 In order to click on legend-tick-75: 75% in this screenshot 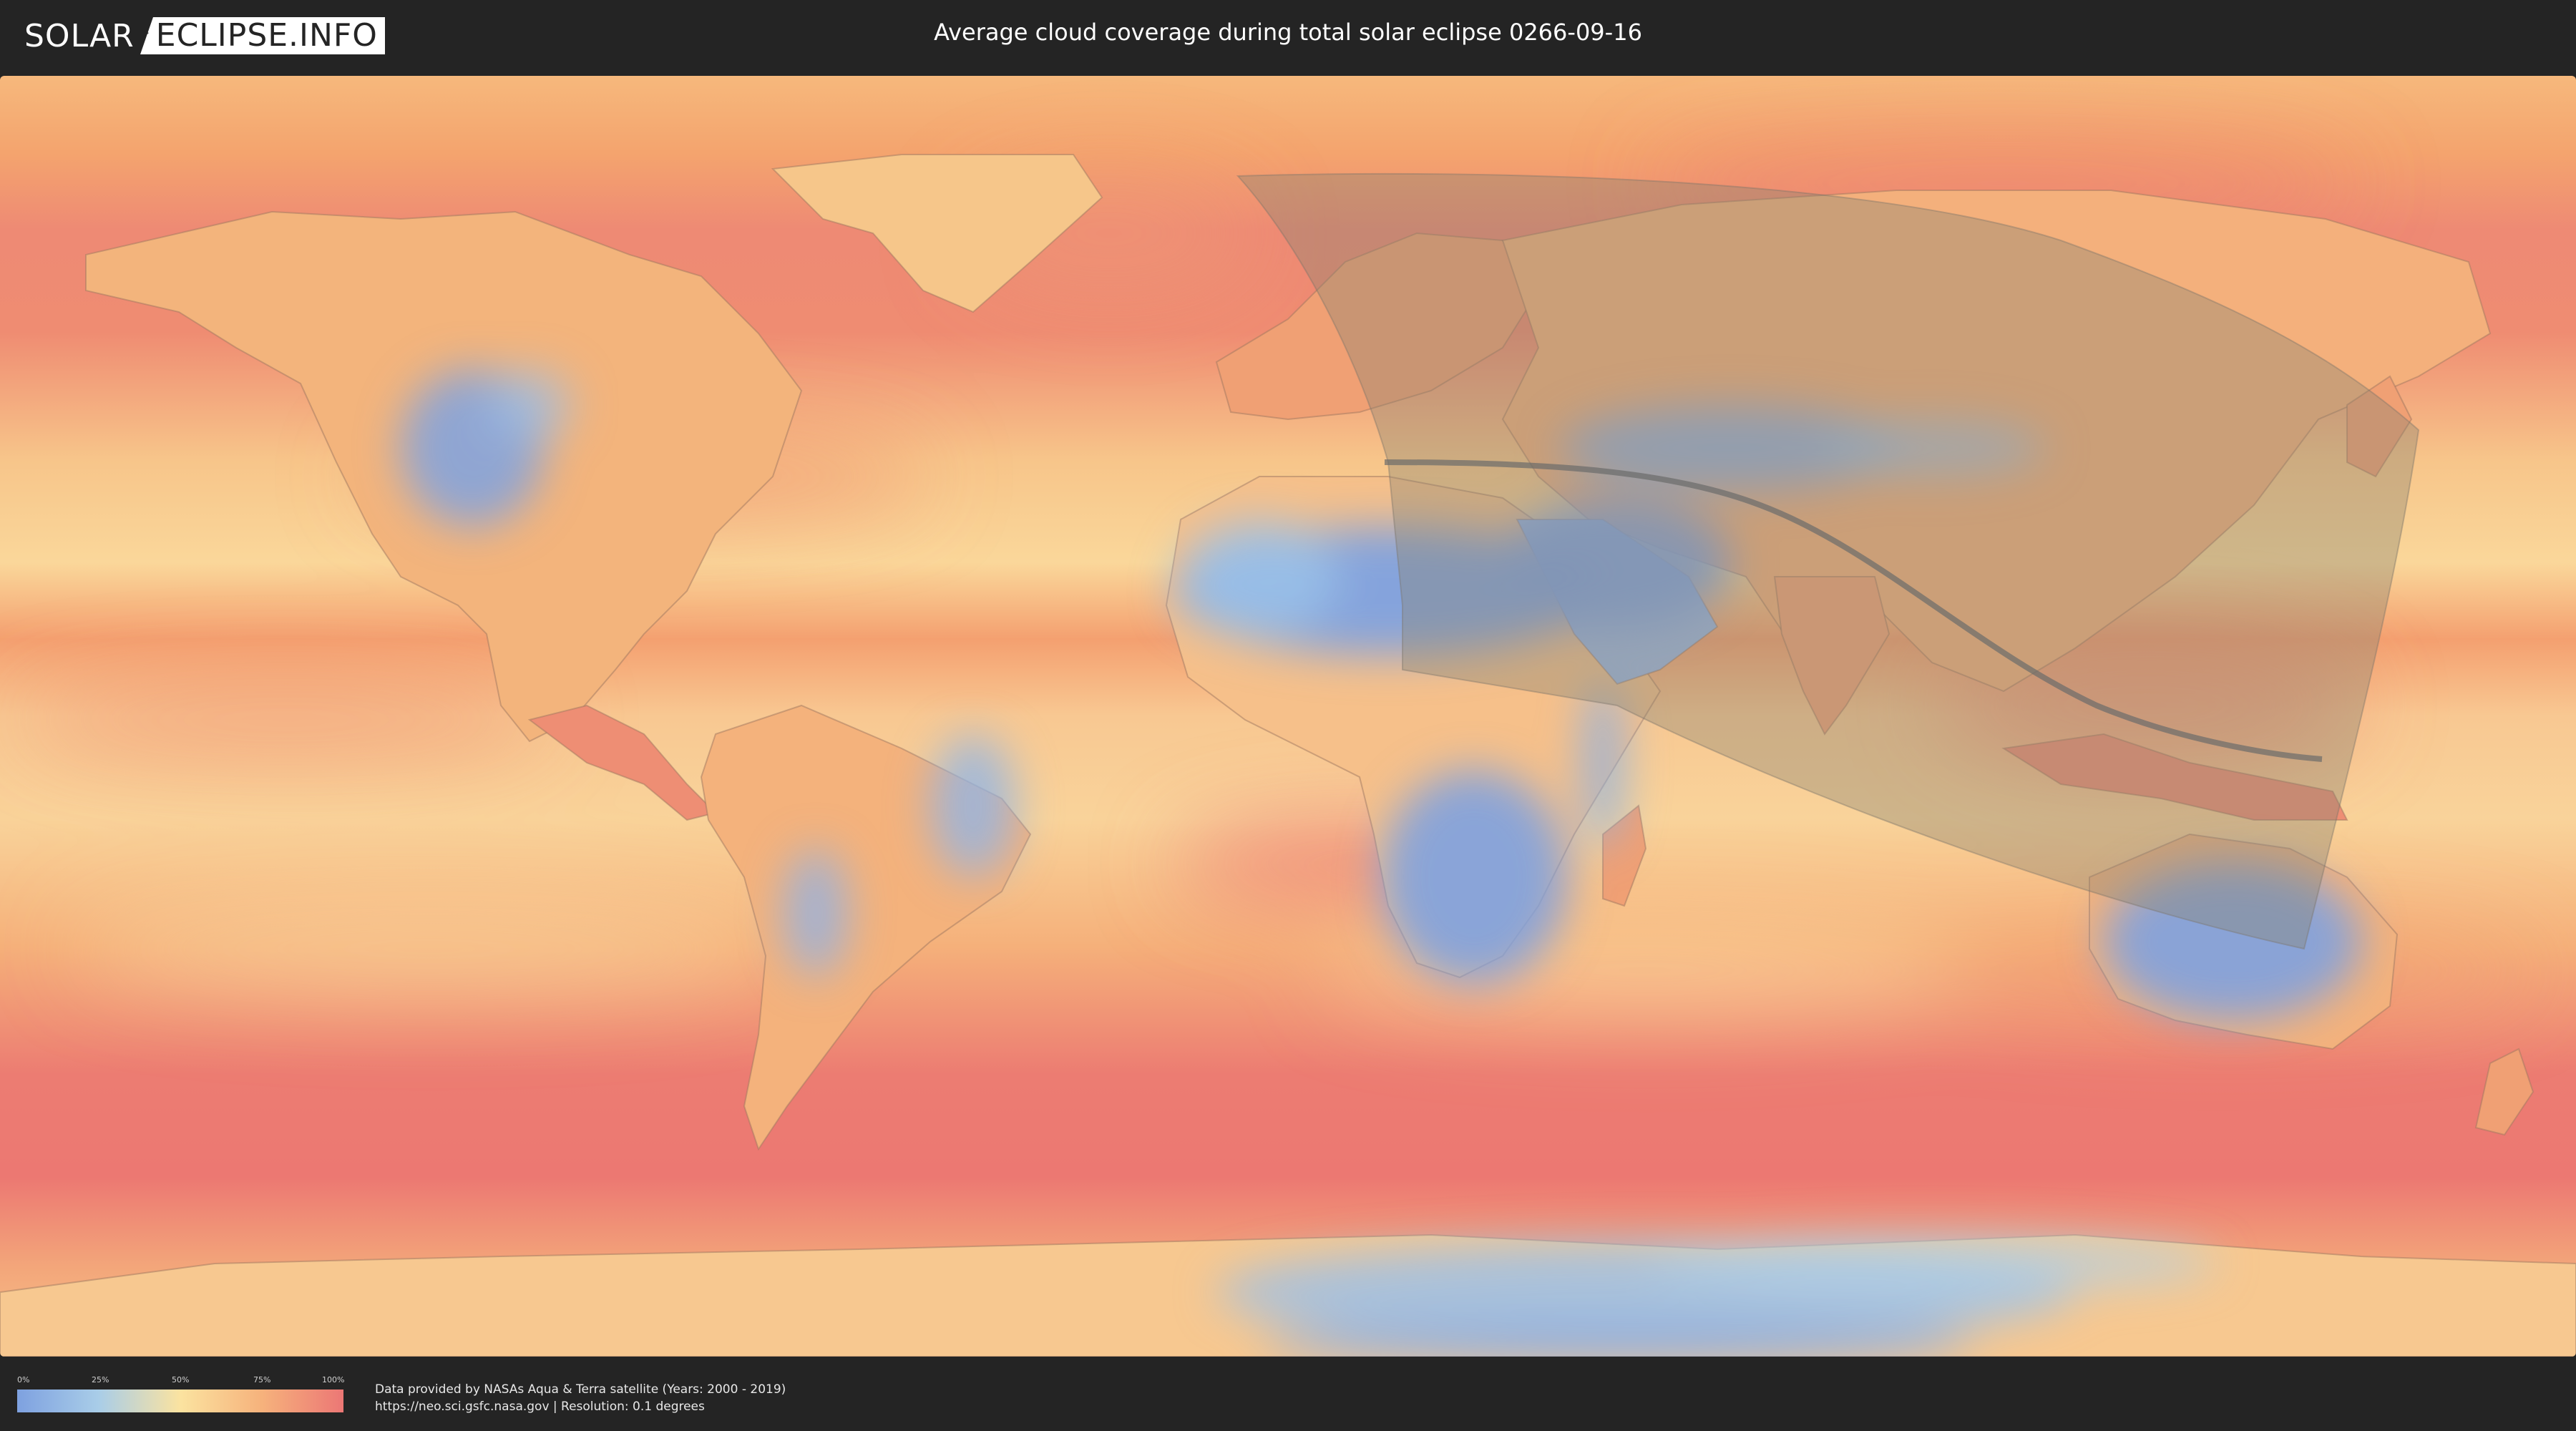, I will do `click(262, 1379)`.